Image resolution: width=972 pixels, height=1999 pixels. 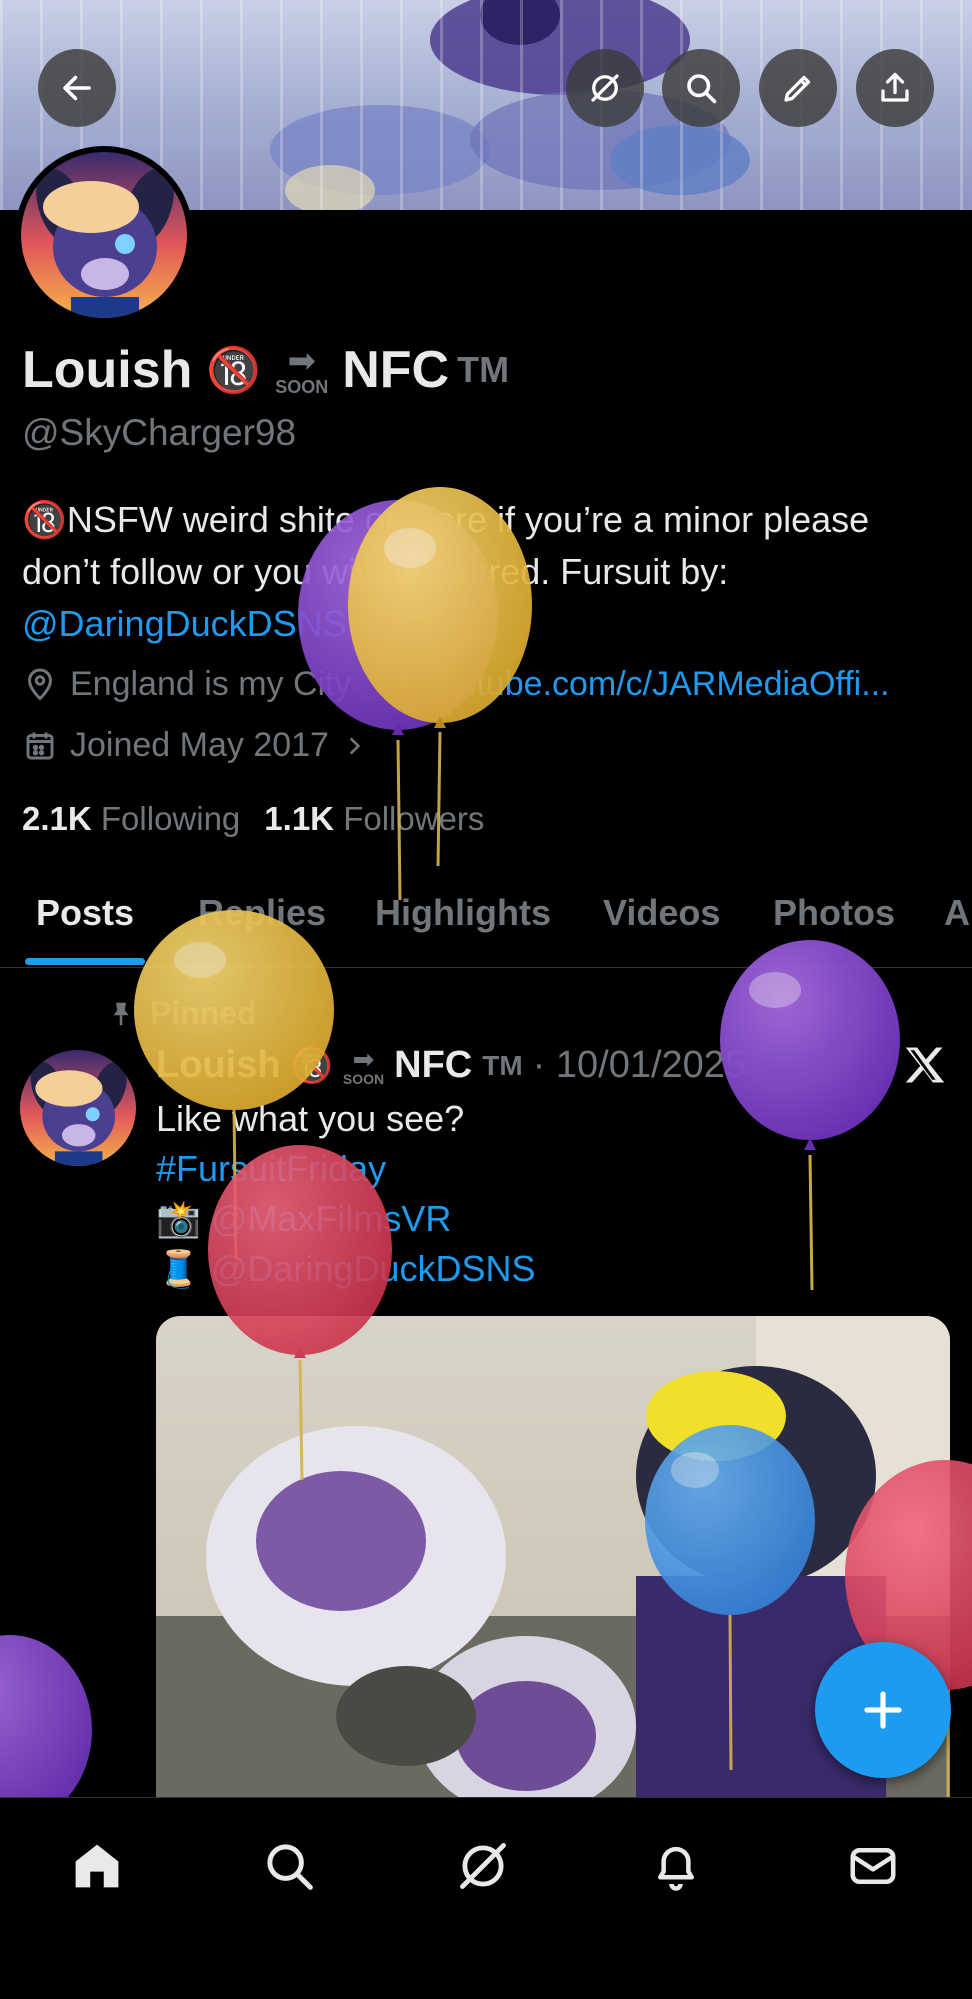 What do you see at coordinates (414, 818) in the screenshot?
I see `followers-label: Followers` at bounding box center [414, 818].